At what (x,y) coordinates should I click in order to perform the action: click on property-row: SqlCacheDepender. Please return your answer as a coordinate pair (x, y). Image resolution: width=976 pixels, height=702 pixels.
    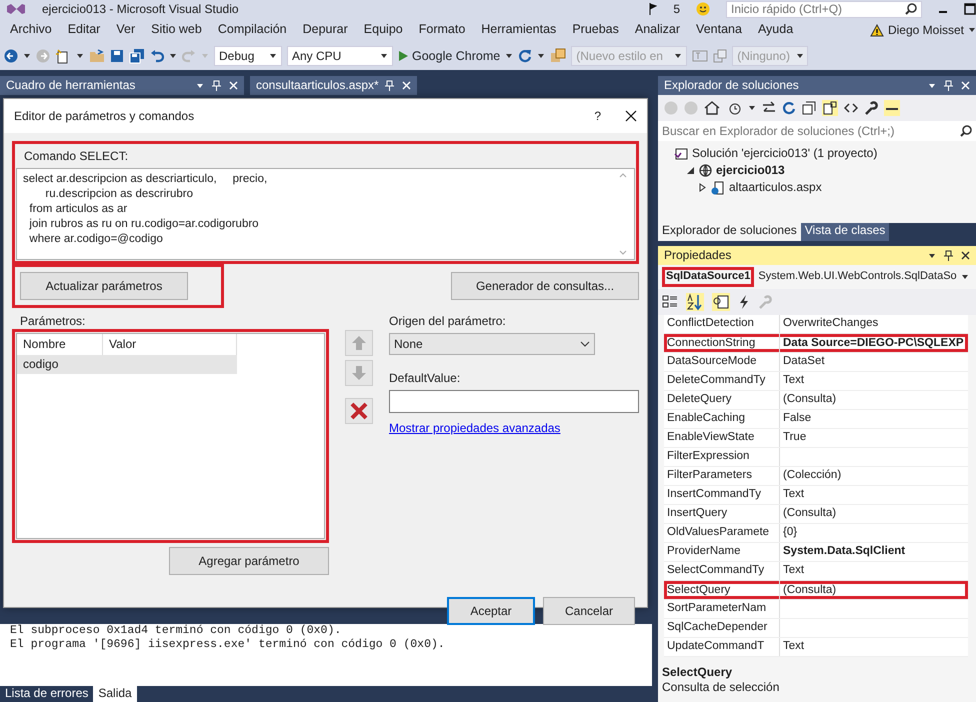
    Looking at the image, I should click on (816, 628).